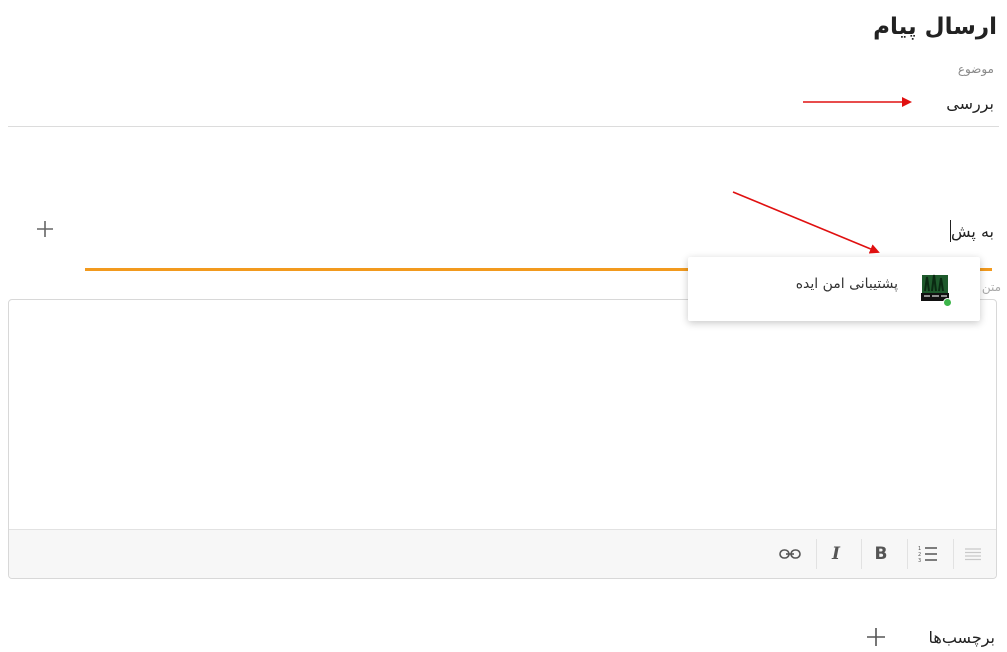 This screenshot has width=1007, height=652. Describe the element at coordinates (935, 27) in the screenshot. I see `page-title: ارسال پیام` at that location.